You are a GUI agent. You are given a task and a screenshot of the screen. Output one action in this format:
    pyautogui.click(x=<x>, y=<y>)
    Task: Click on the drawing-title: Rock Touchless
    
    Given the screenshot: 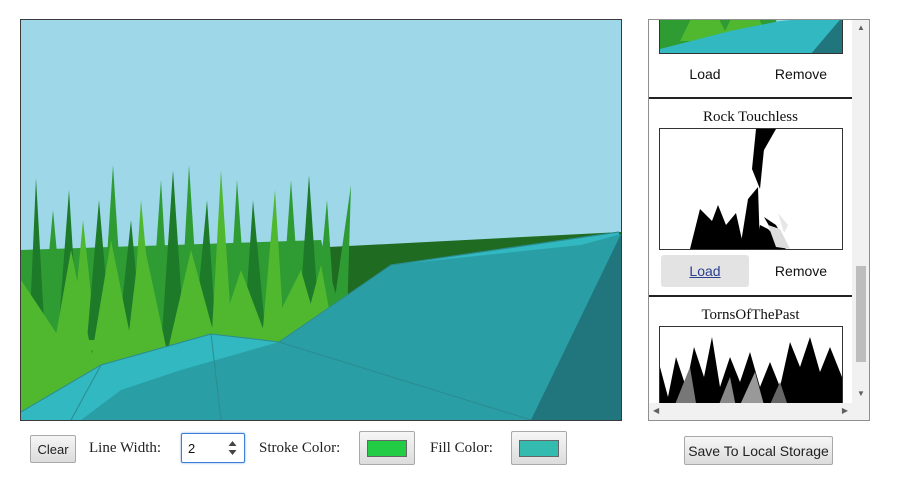 What is the action you would take?
    pyautogui.click(x=750, y=117)
    